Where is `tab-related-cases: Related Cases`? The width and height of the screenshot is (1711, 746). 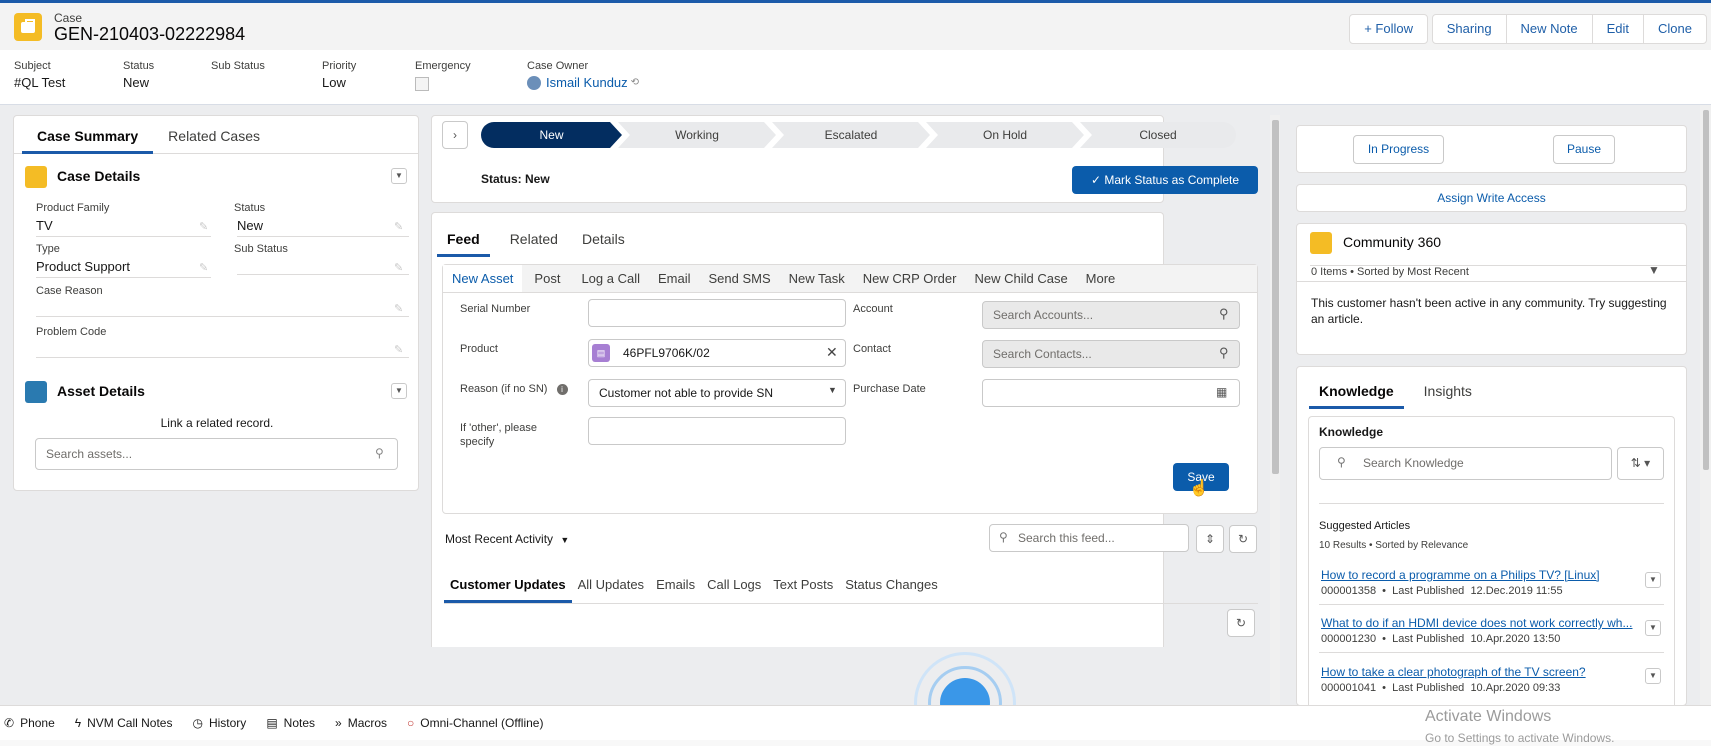
tab-related-cases: Related Cases is located at coordinates (214, 136).